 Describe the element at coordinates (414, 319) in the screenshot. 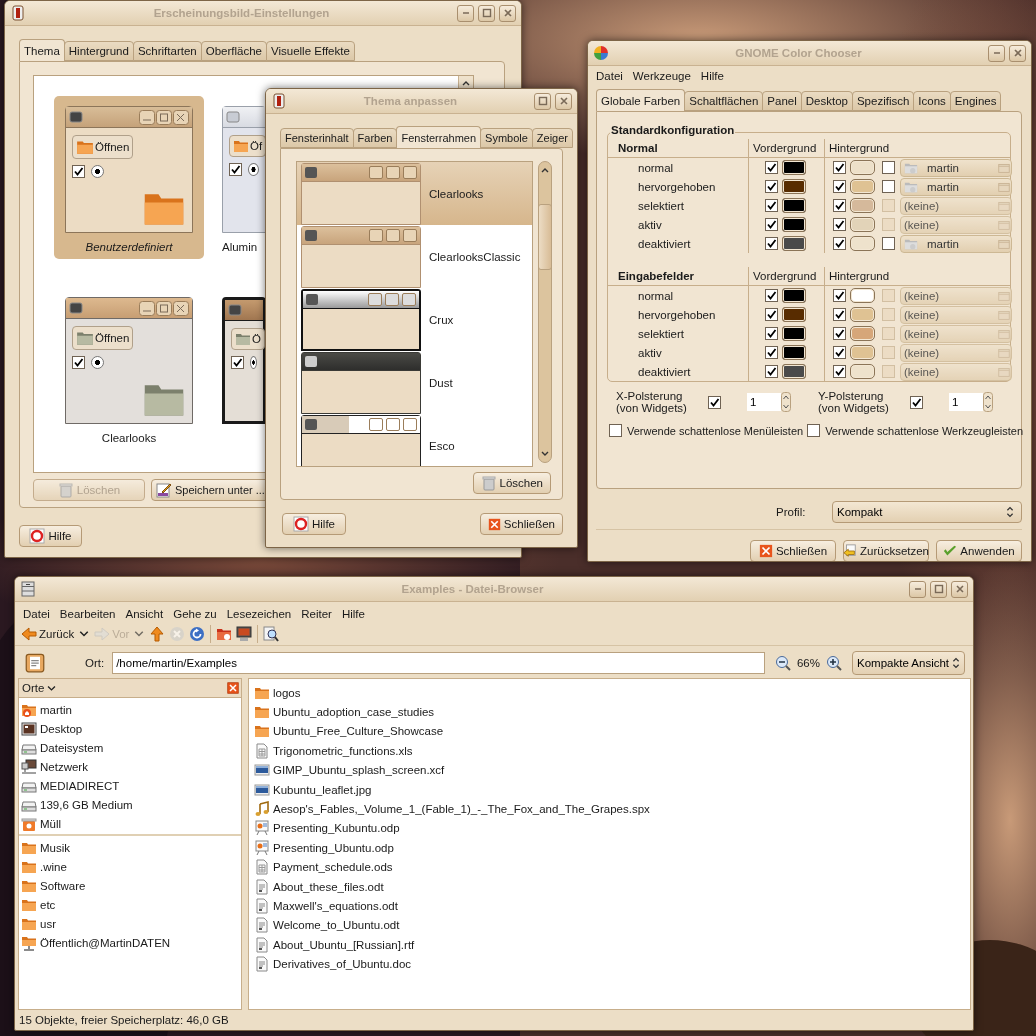

I see `frame-list-row: Crux` at that location.